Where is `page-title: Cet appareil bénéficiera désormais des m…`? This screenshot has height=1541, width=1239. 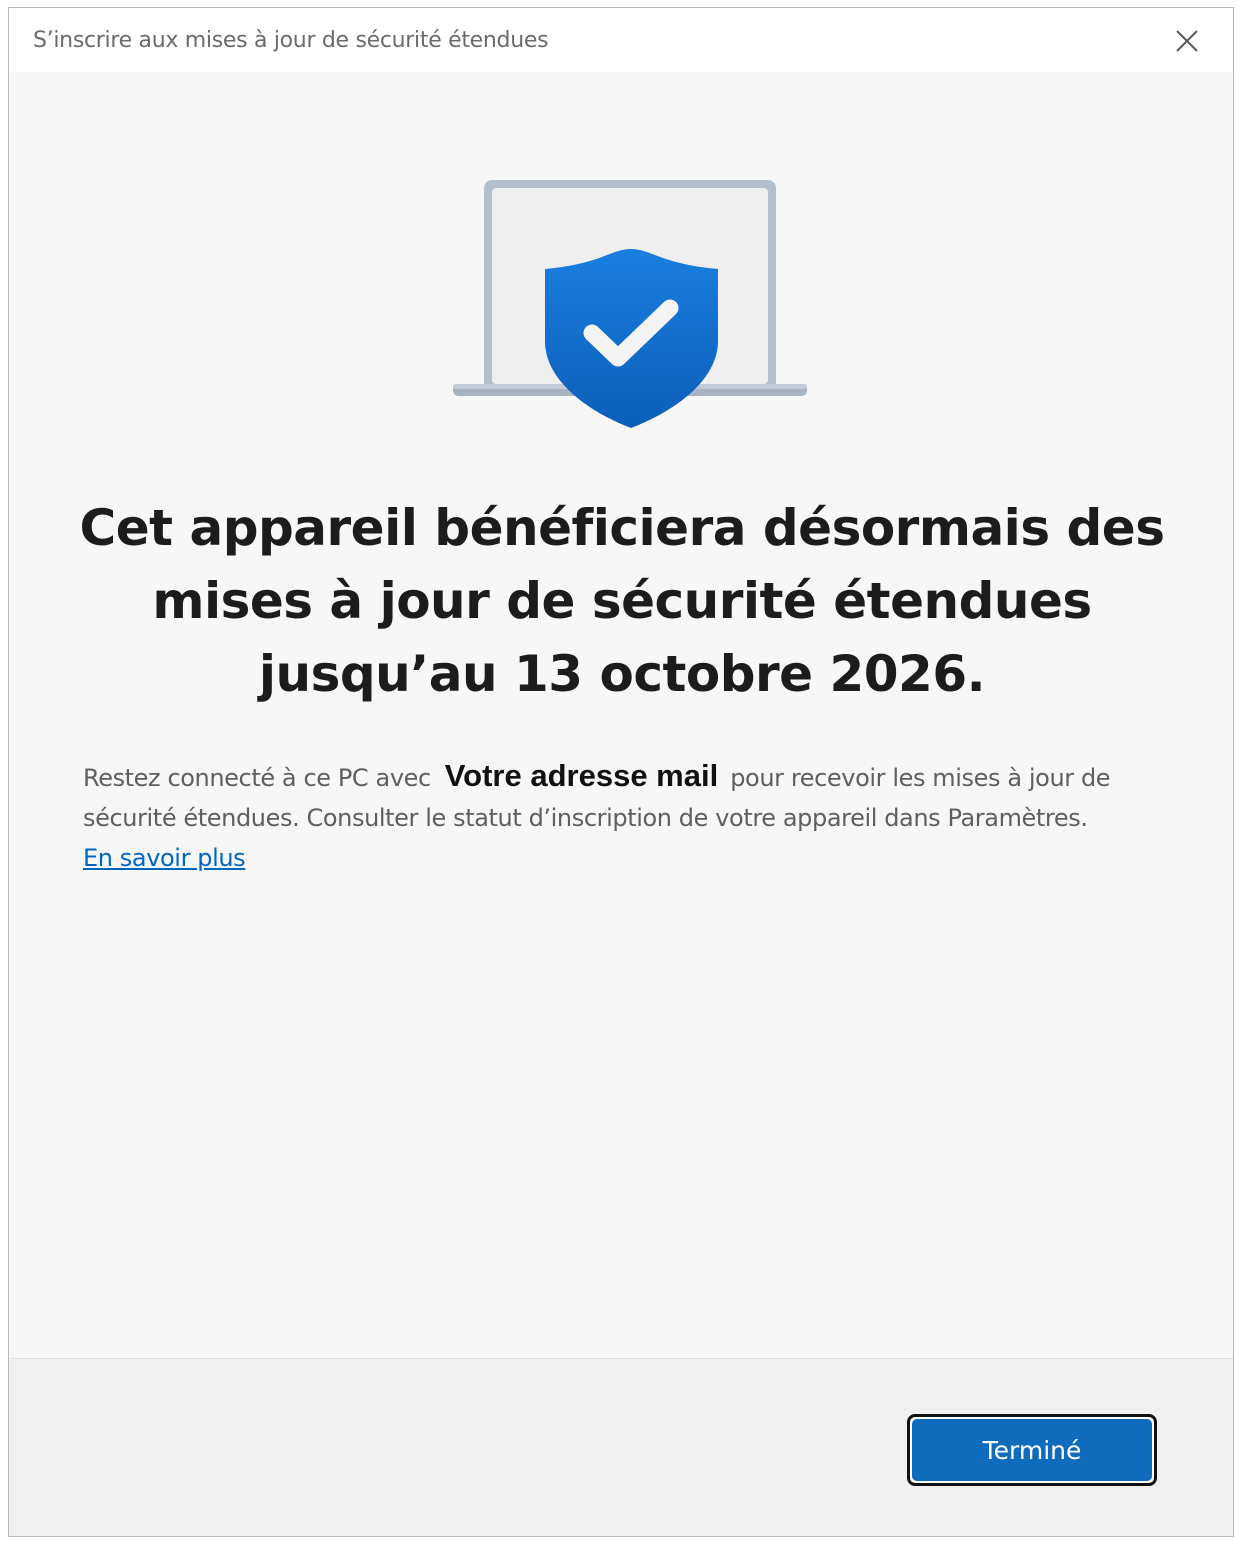
page-title: Cet appareil bénéficiera désormais des m… is located at coordinates (622, 601).